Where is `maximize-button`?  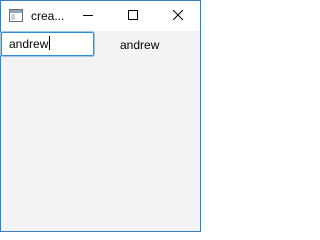 maximize-button is located at coordinates (133, 16).